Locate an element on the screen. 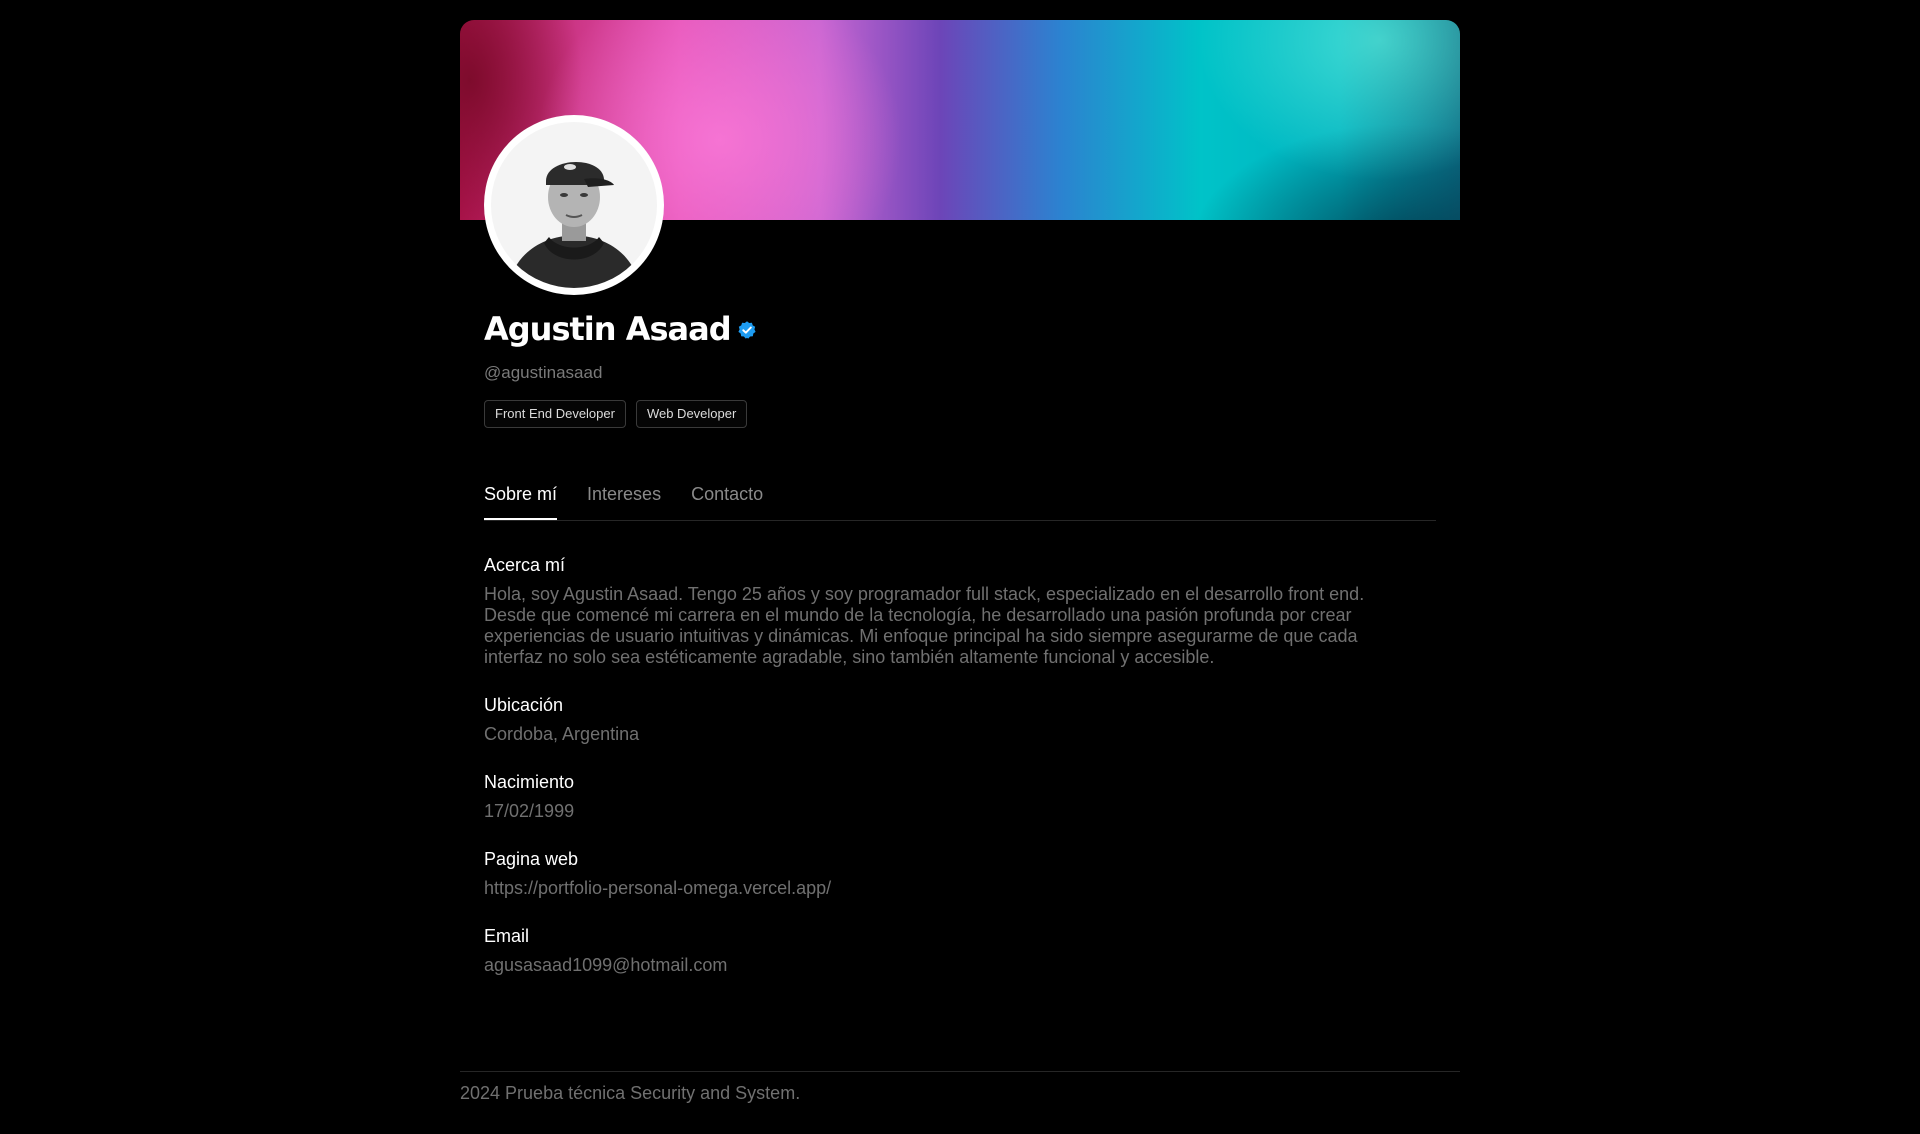 This screenshot has height=1134, width=1920. email-title: Email is located at coordinates (507, 936).